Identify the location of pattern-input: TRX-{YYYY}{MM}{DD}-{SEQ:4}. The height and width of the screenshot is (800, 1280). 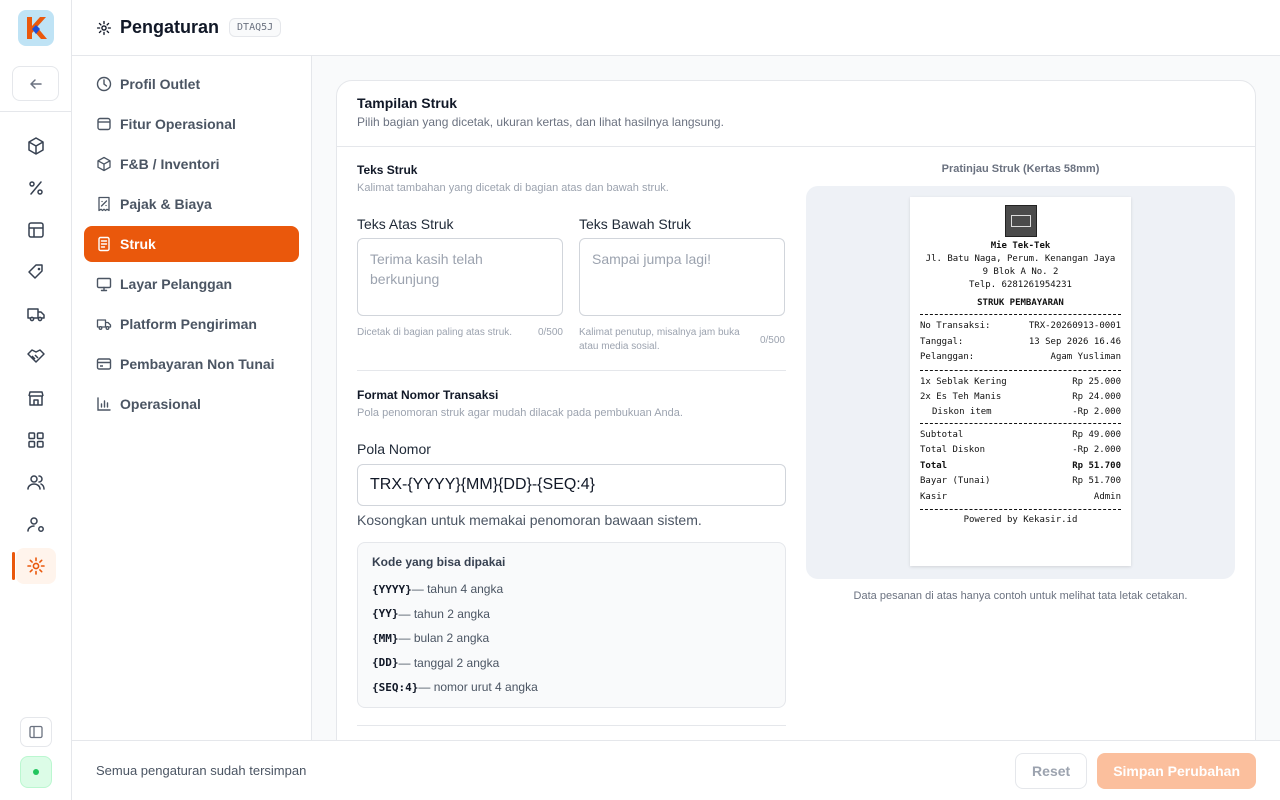
(571, 485).